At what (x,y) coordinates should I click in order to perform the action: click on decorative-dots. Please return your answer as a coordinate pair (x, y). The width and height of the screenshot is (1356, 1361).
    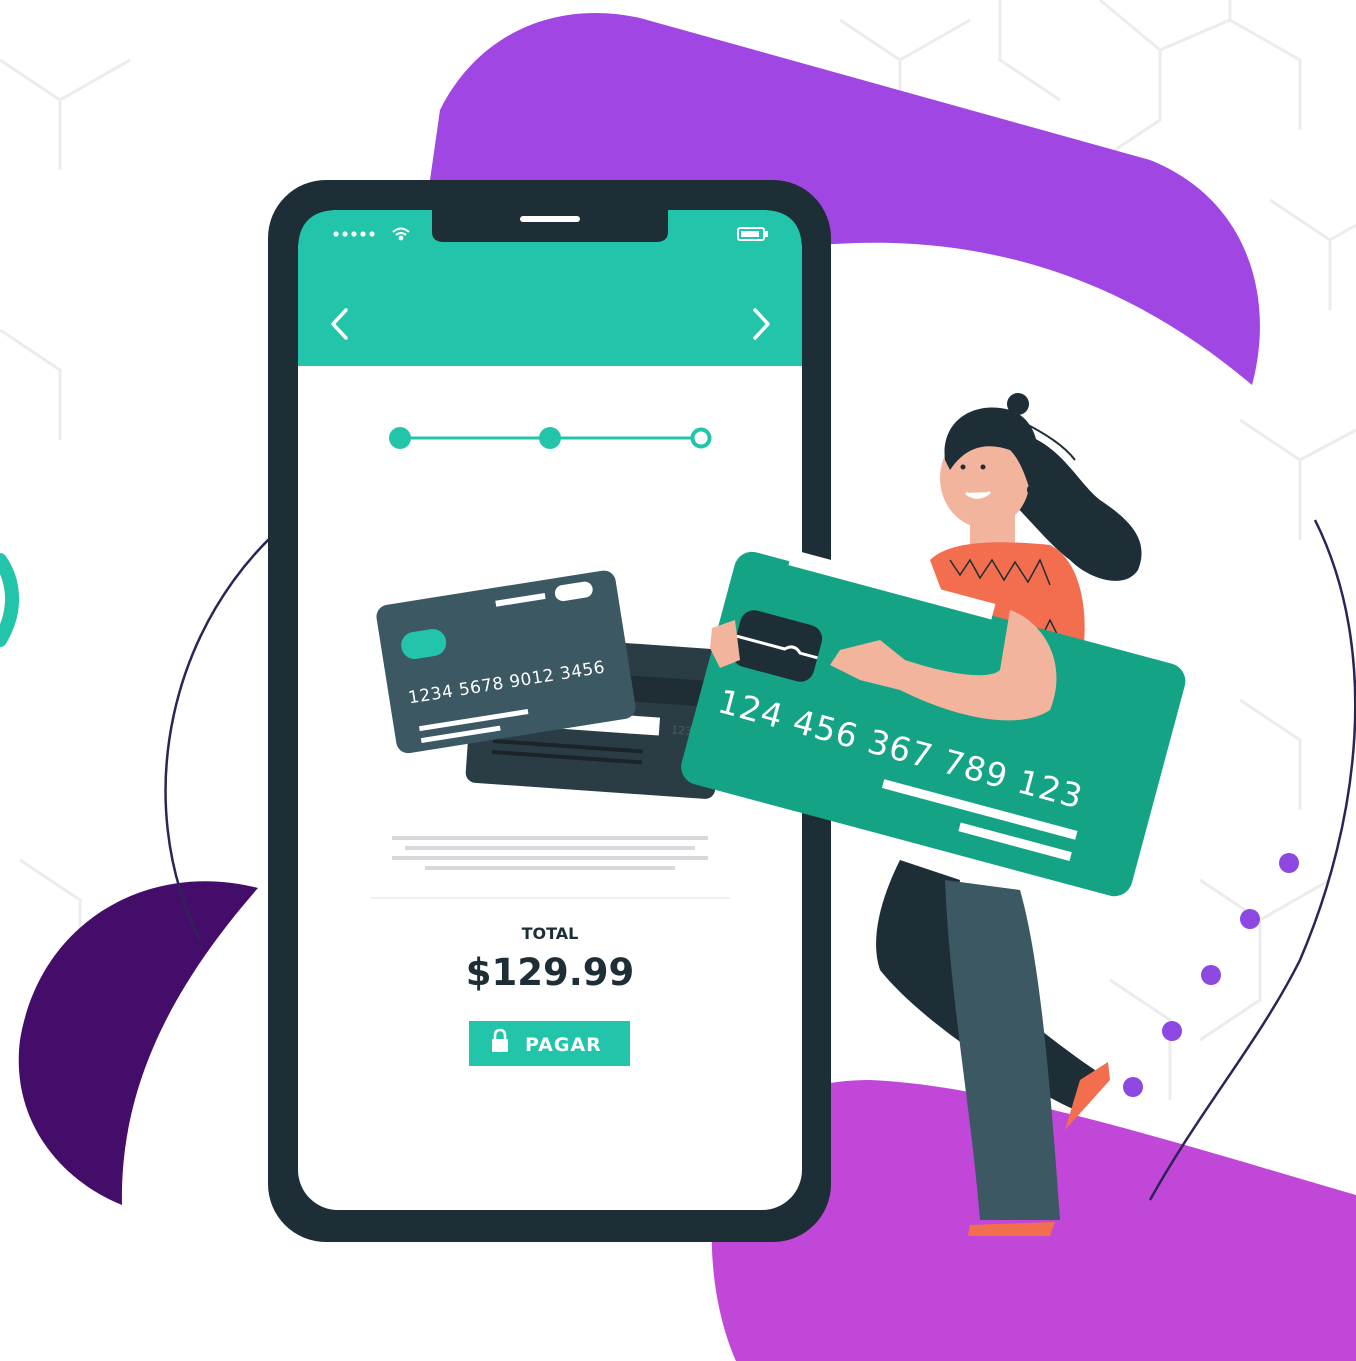
    Looking at the image, I should click on (1211, 975).